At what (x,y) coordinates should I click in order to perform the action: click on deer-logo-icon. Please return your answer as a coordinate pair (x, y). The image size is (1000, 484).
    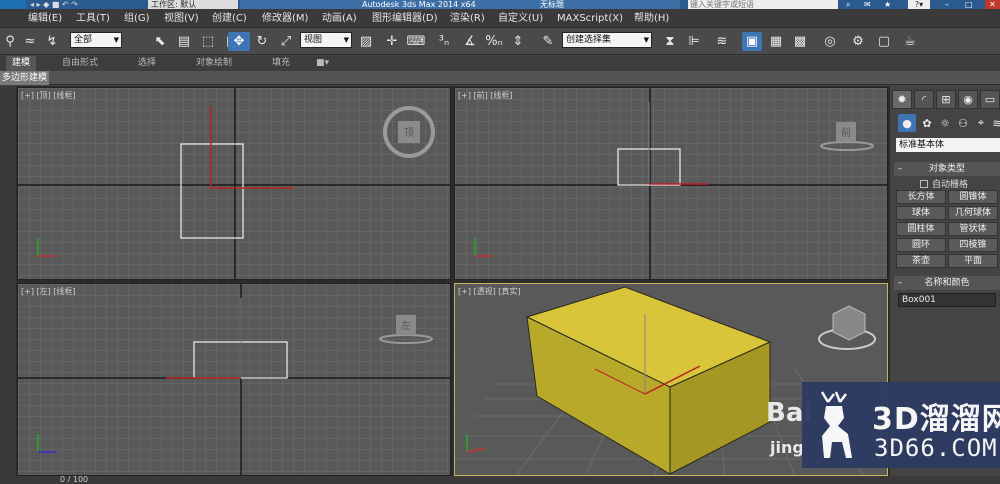
    Looking at the image, I should click on (836, 424).